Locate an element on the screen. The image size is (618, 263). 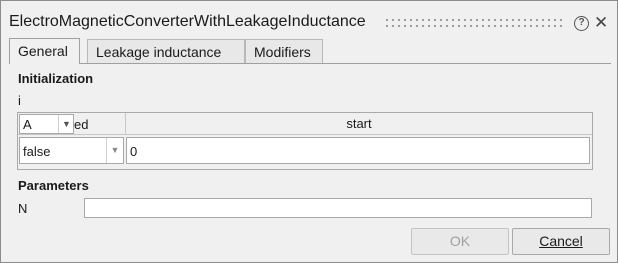
variable-label: i is located at coordinates (19, 100).